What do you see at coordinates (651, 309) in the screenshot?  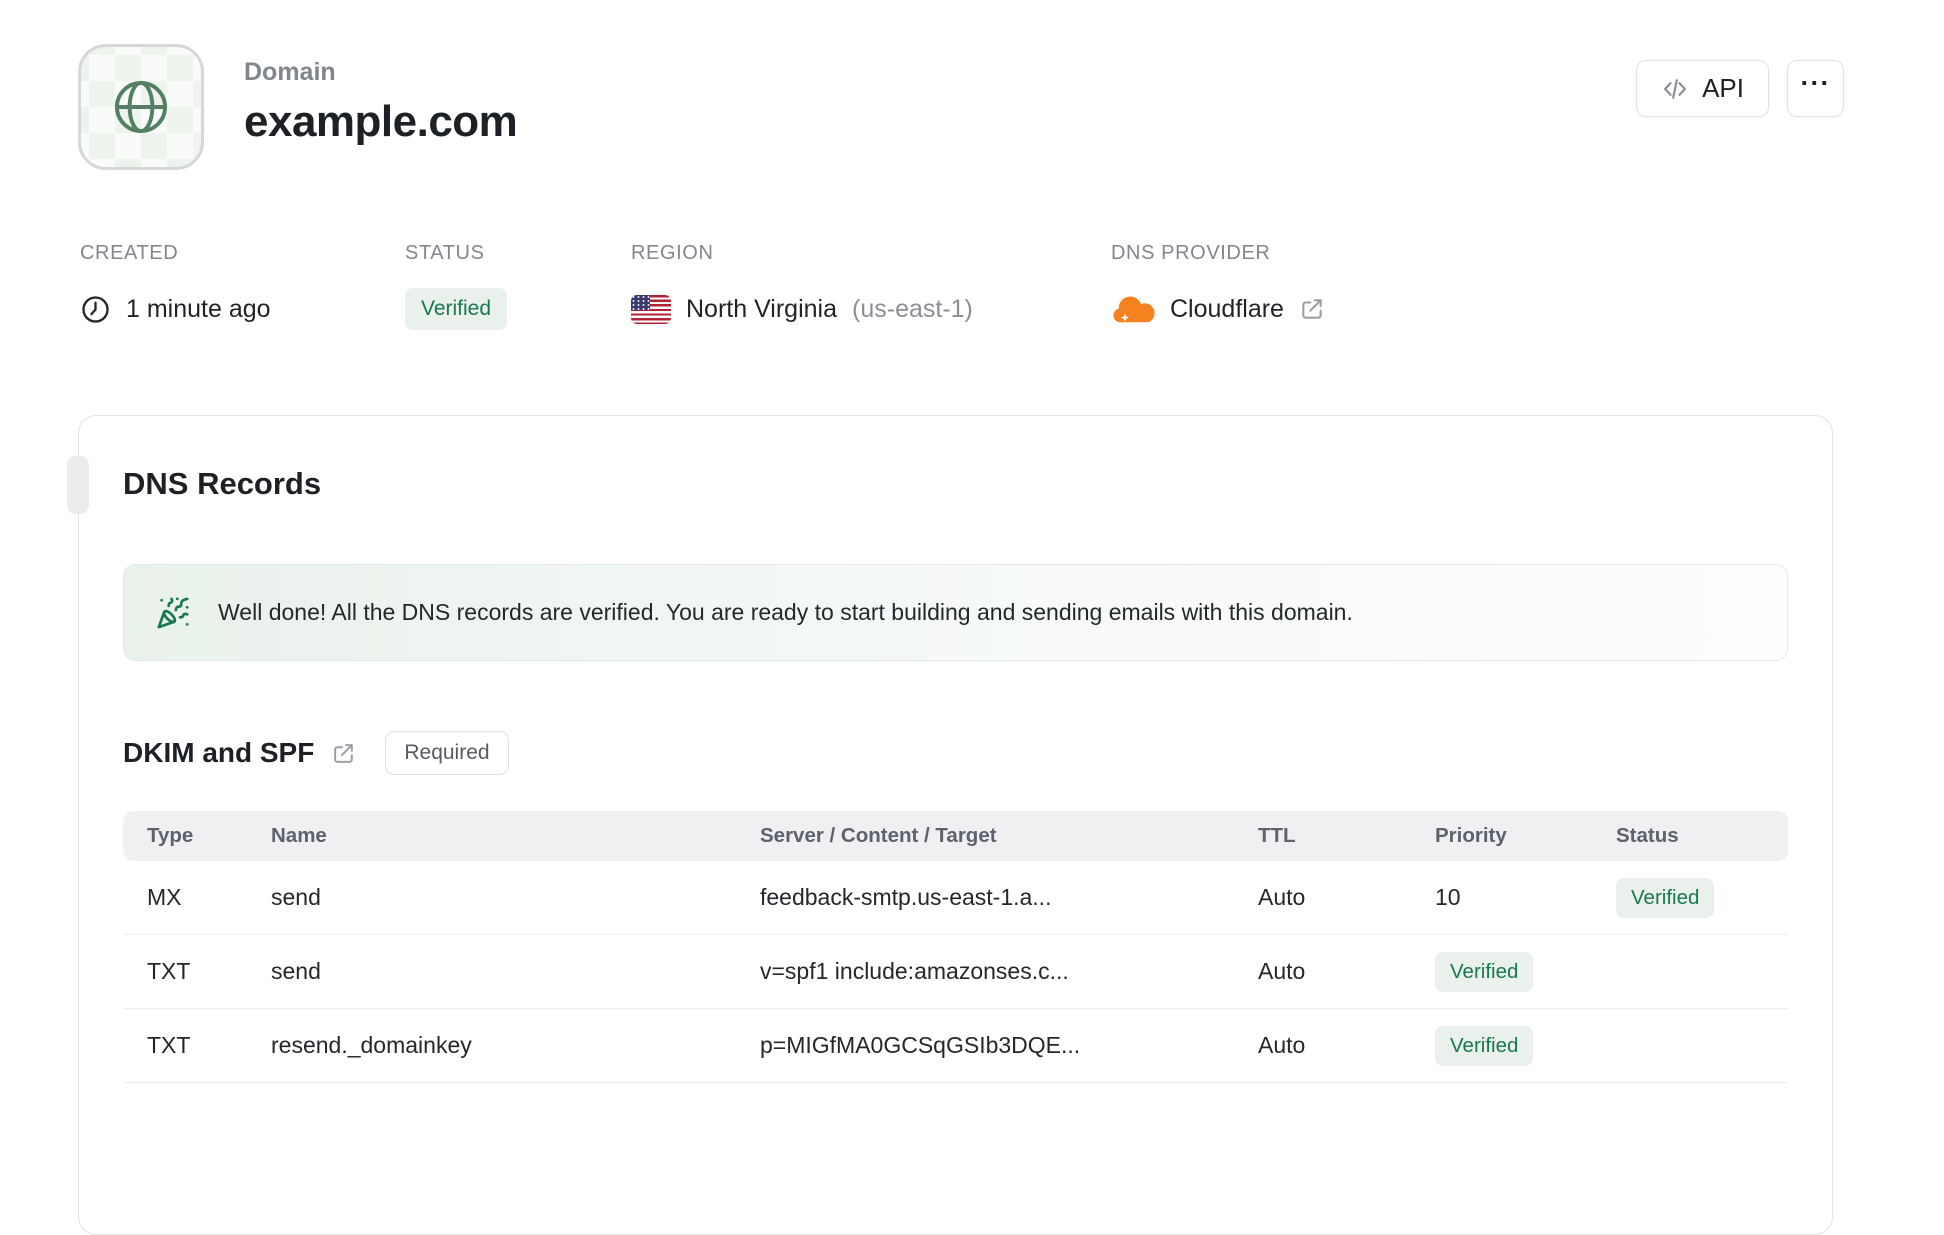 I see `us-flag-icon` at bounding box center [651, 309].